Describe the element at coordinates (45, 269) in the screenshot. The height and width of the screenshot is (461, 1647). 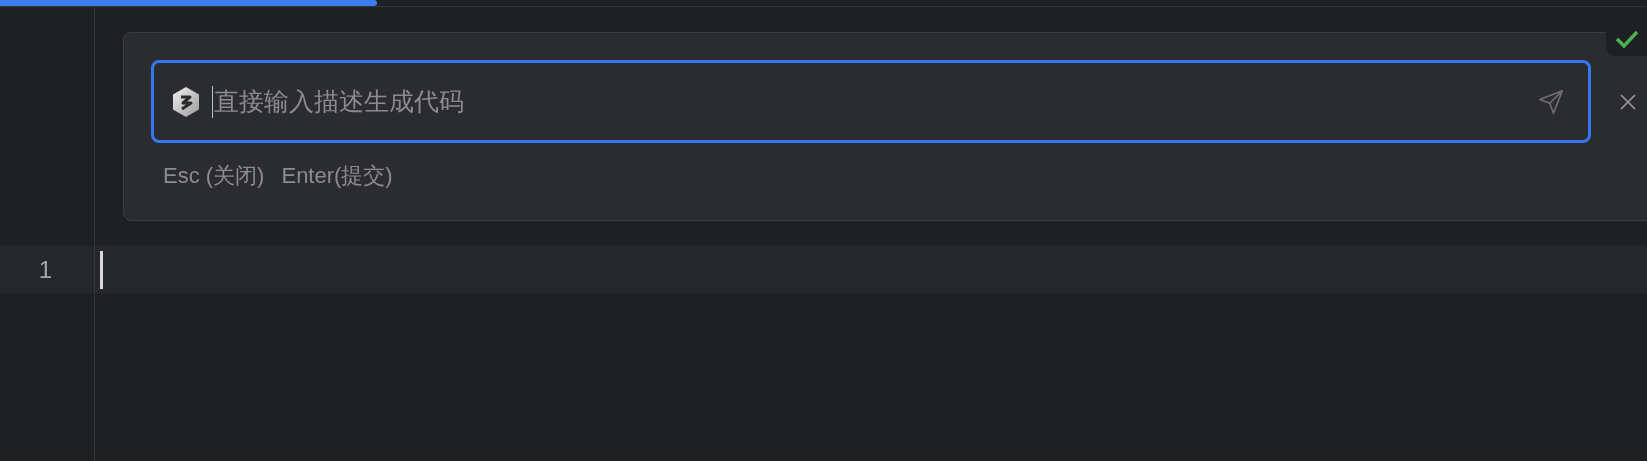
I see `line-number: 1` at that location.